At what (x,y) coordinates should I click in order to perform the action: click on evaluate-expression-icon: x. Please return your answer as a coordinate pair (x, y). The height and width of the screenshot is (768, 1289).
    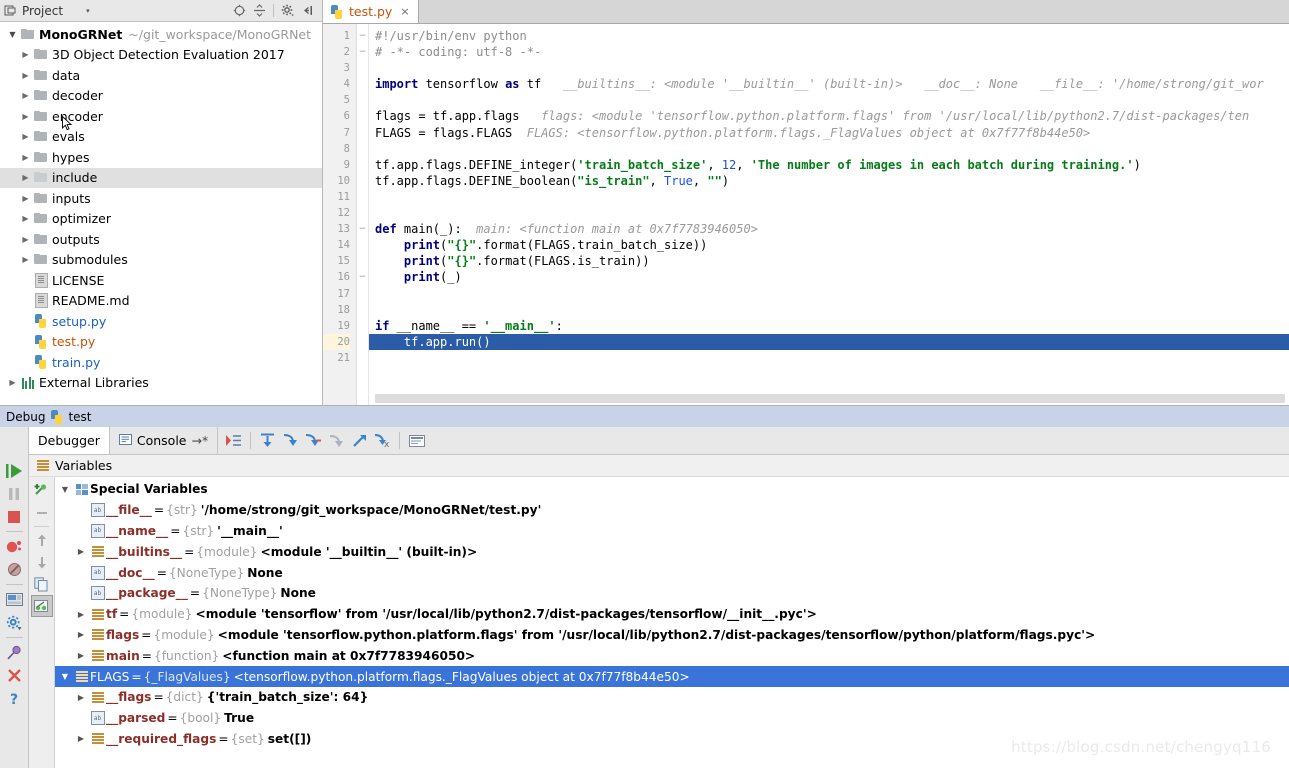
    Looking at the image, I should click on (382, 440).